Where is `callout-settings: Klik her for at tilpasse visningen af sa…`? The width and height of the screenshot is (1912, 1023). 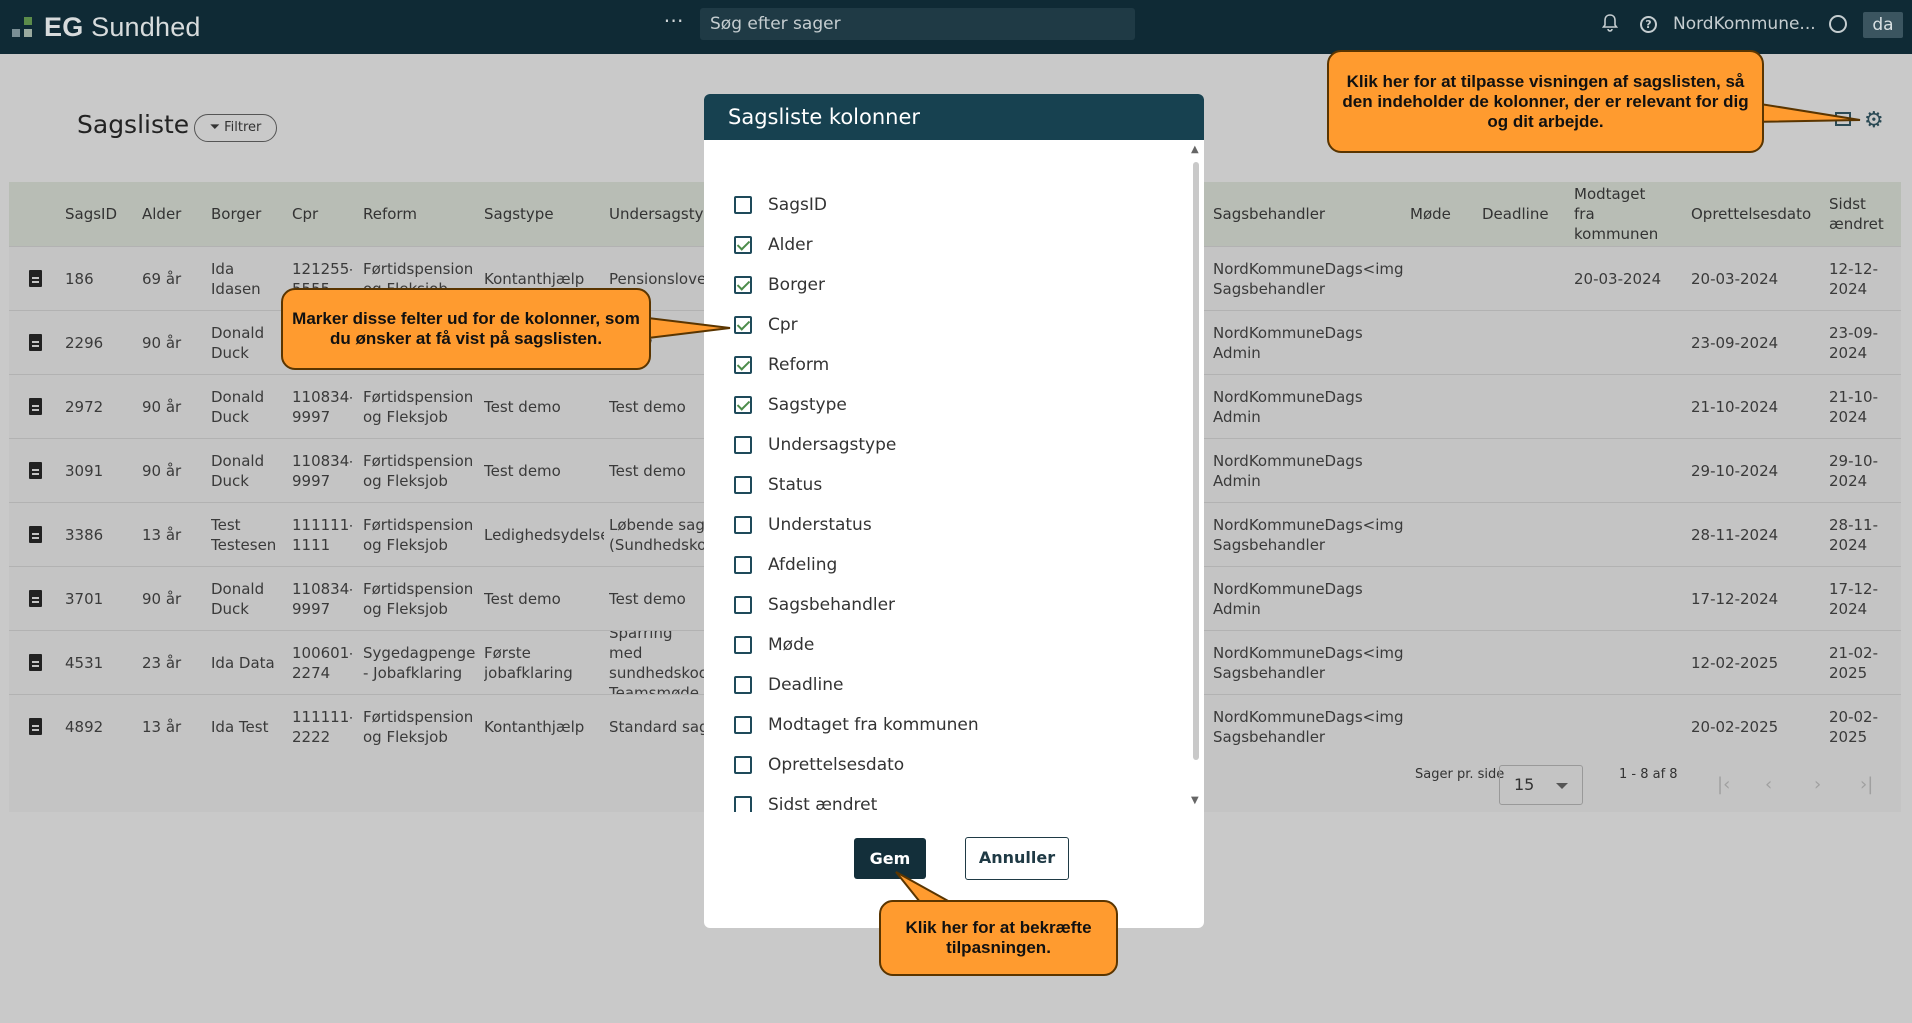 callout-settings: Klik her for at tilpasse visningen af sa… is located at coordinates (1545, 101).